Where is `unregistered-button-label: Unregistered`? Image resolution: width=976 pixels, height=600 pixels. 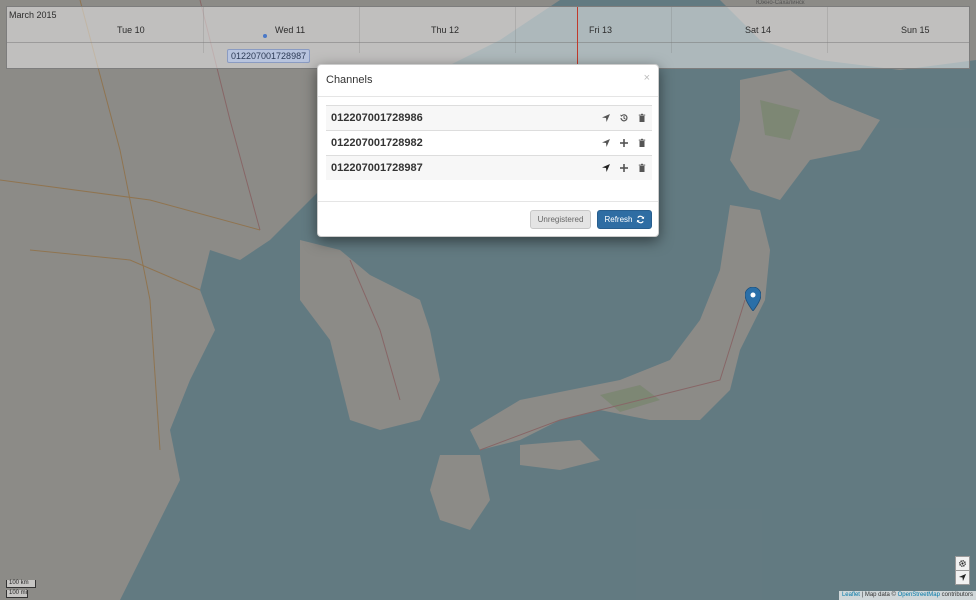
unregistered-button-label: Unregistered is located at coordinates (560, 219).